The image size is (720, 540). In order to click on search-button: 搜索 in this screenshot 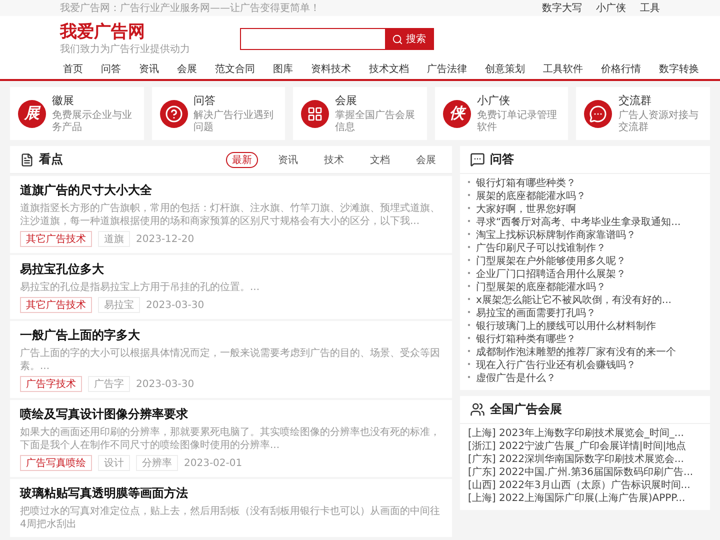, I will do `click(409, 39)`.